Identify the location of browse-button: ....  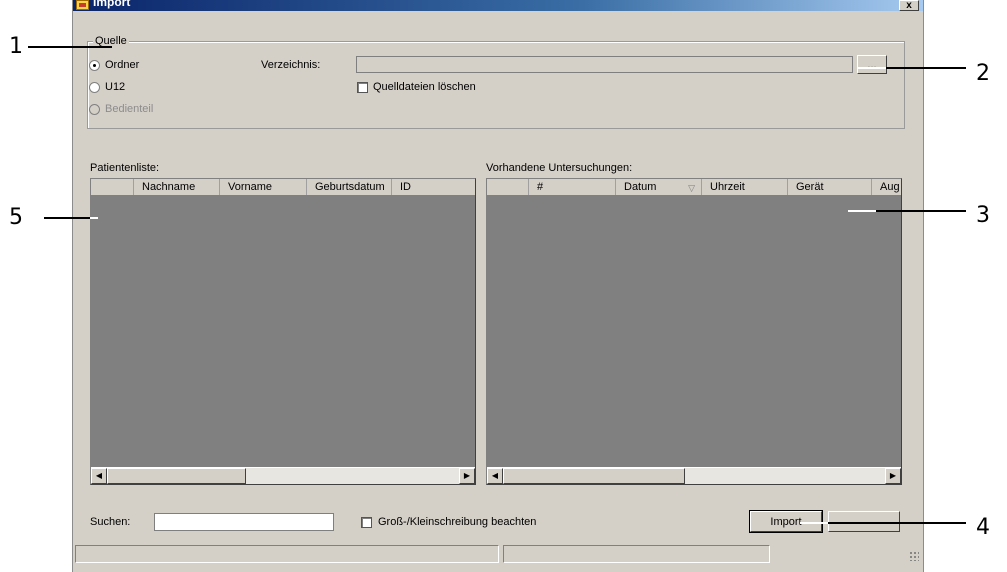
(872, 64).